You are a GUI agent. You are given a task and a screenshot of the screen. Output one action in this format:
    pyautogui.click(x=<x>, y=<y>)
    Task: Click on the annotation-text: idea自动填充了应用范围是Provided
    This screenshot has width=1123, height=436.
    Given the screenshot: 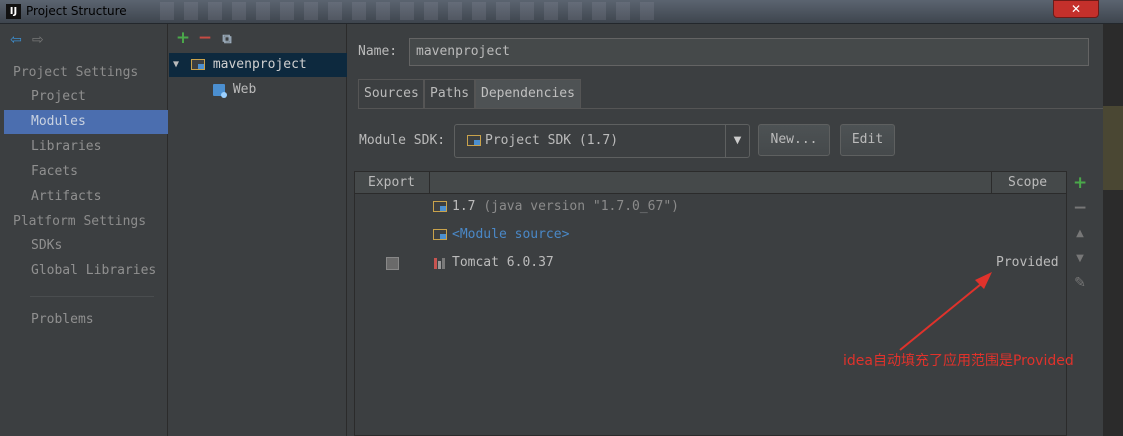 What is the action you would take?
    pyautogui.click(x=958, y=361)
    